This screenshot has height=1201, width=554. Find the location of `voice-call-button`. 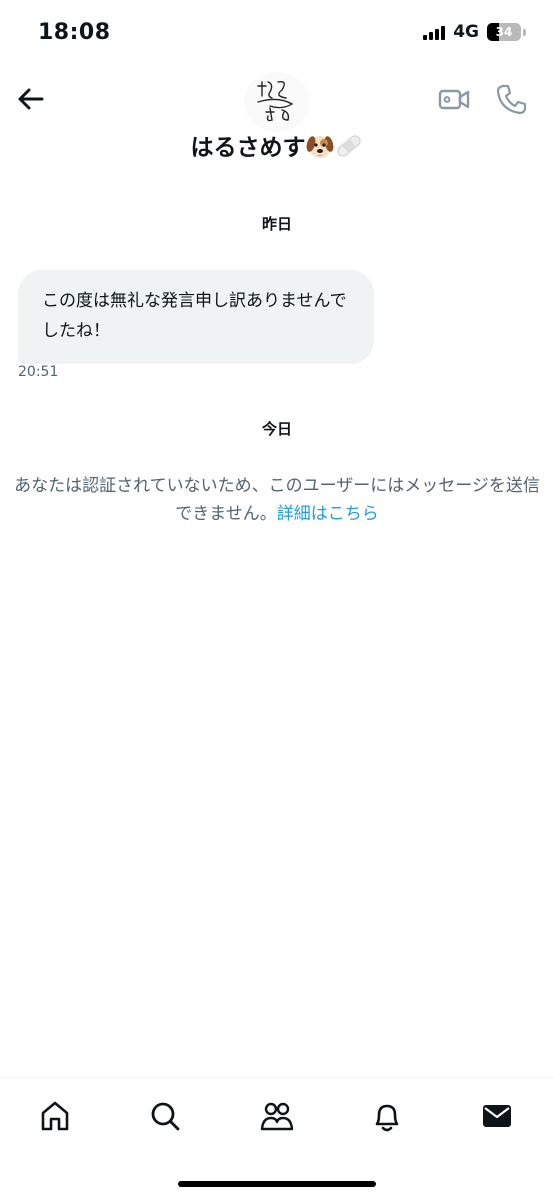

voice-call-button is located at coordinates (512, 99).